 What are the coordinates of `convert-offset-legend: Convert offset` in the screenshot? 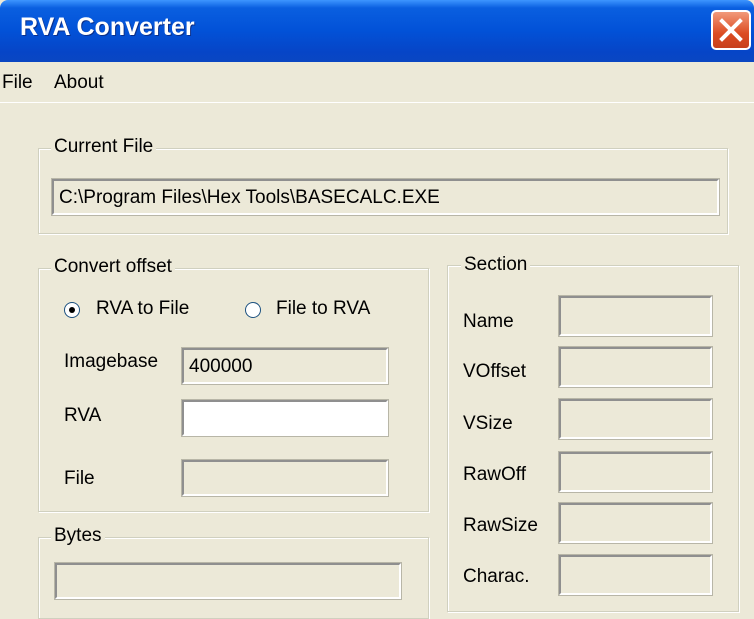 It's located at (113, 267).